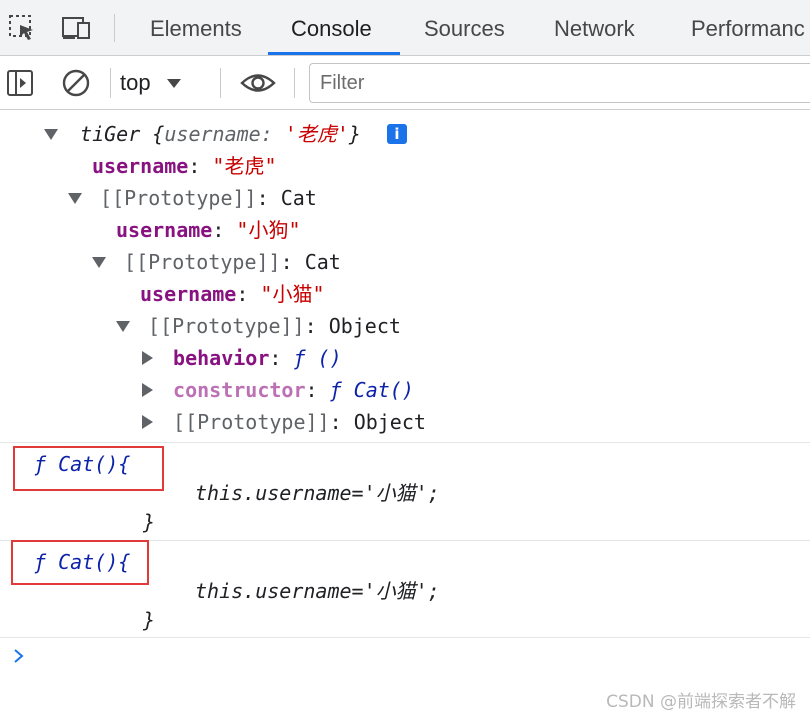 This screenshot has width=810, height=716. Describe the element at coordinates (559, 83) in the screenshot. I see `filter-input` at that location.